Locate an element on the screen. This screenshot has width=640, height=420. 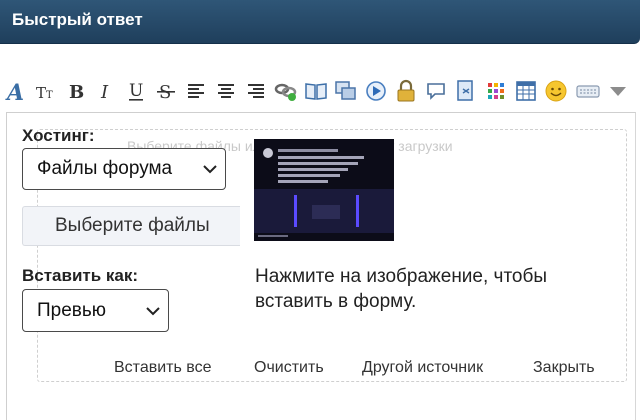
editor-toolbar: A TT B I U S is located at coordinates (320, 92).